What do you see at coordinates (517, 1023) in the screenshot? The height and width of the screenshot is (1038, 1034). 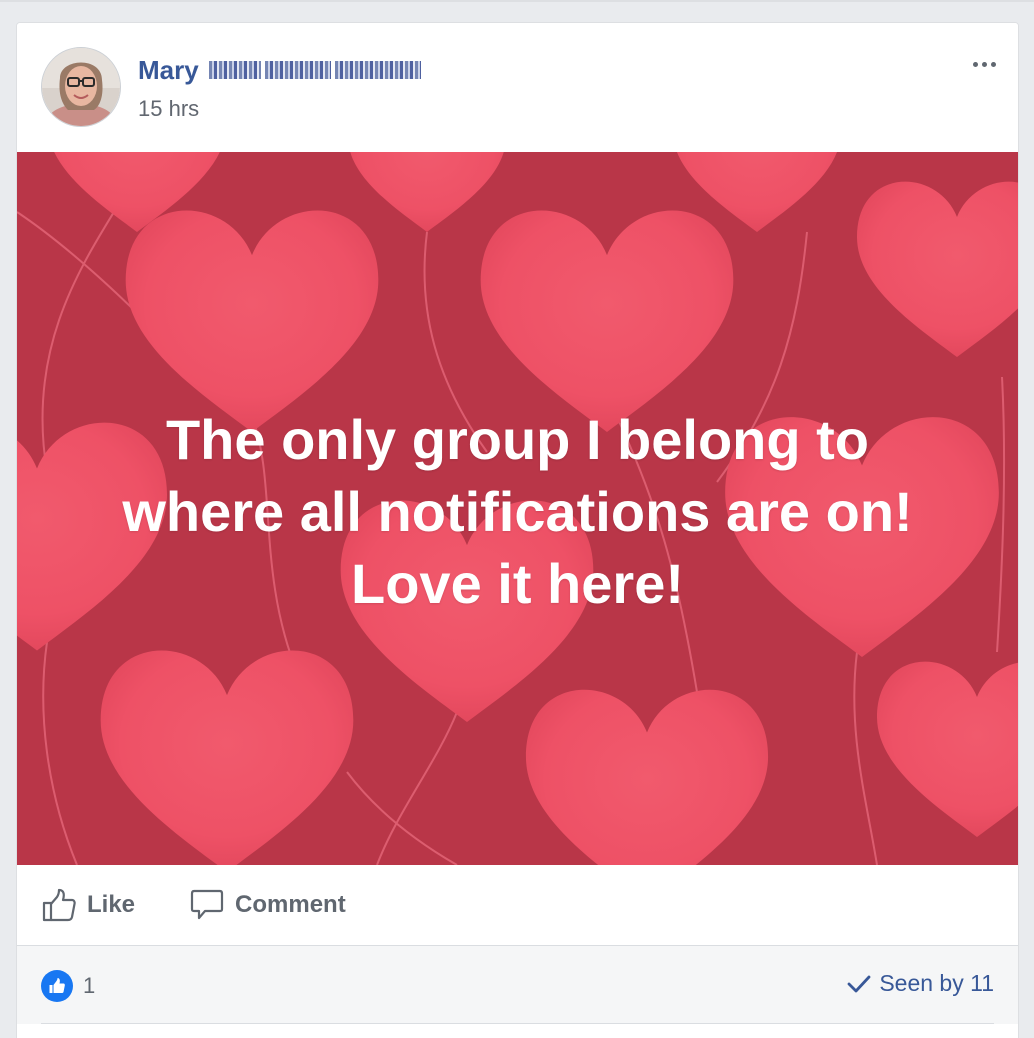 I see `divider` at bounding box center [517, 1023].